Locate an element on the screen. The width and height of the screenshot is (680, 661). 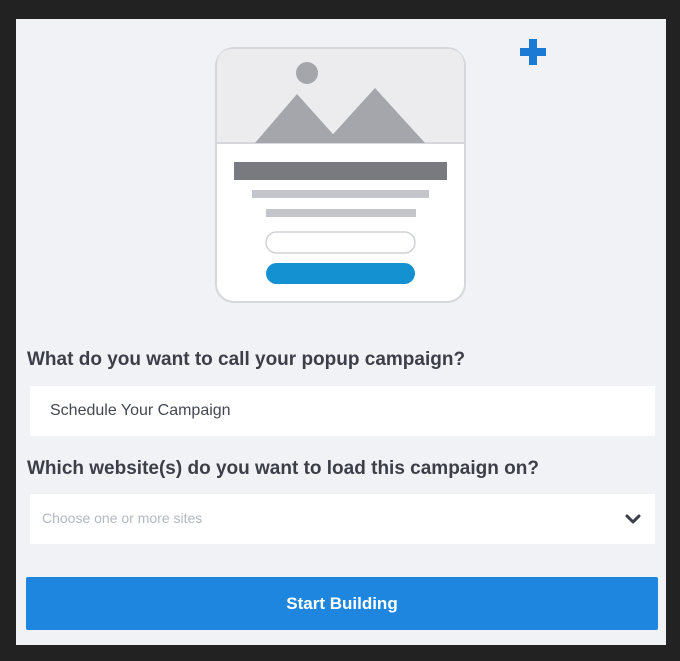
websites-select-placeholder: Choose one or more sites is located at coordinates (122, 518).